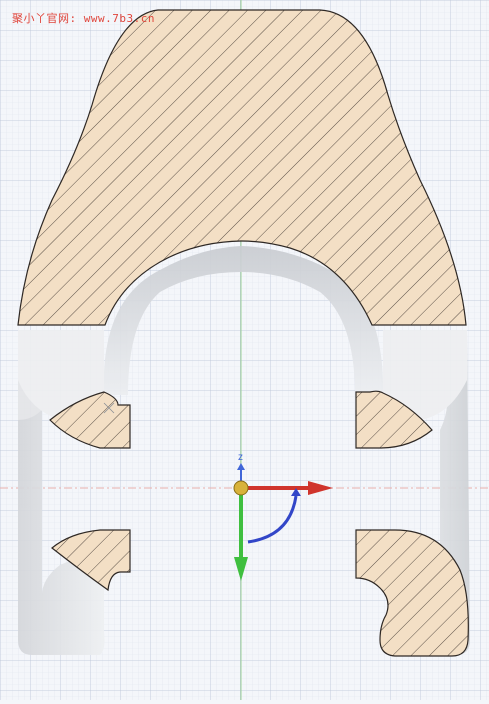 The height and width of the screenshot is (704, 489). What do you see at coordinates (240, 457) in the screenshot?
I see `z-axis-label: z` at bounding box center [240, 457].